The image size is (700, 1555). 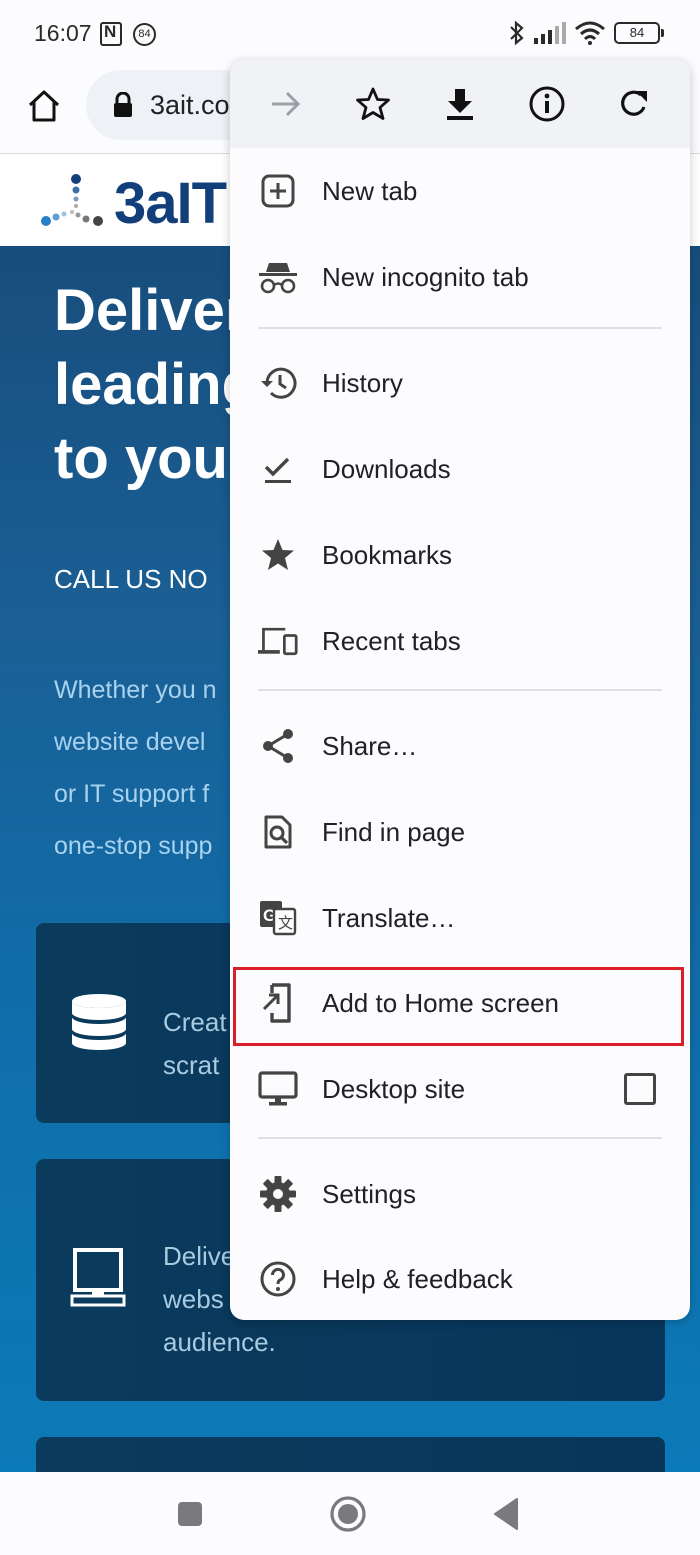 What do you see at coordinates (278, 383) in the screenshot?
I see `history-icon` at bounding box center [278, 383].